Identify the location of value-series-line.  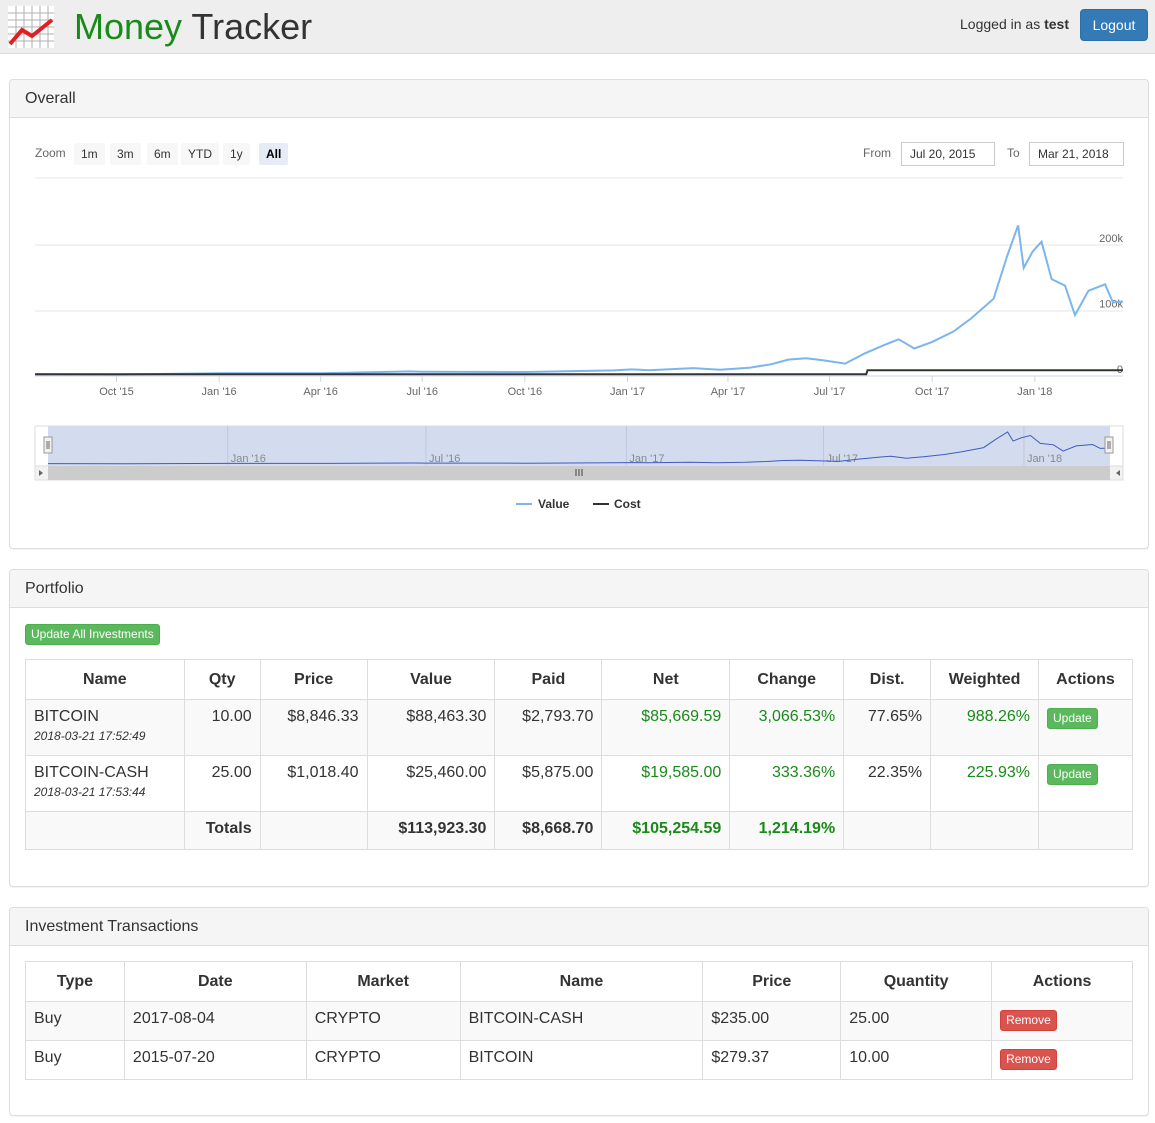
(579, 300).